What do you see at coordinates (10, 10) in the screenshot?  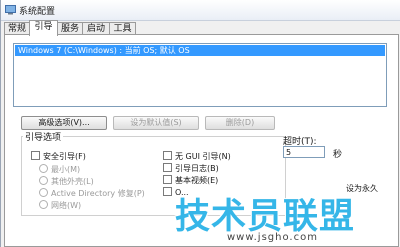 I see `system-config-icon` at bounding box center [10, 10].